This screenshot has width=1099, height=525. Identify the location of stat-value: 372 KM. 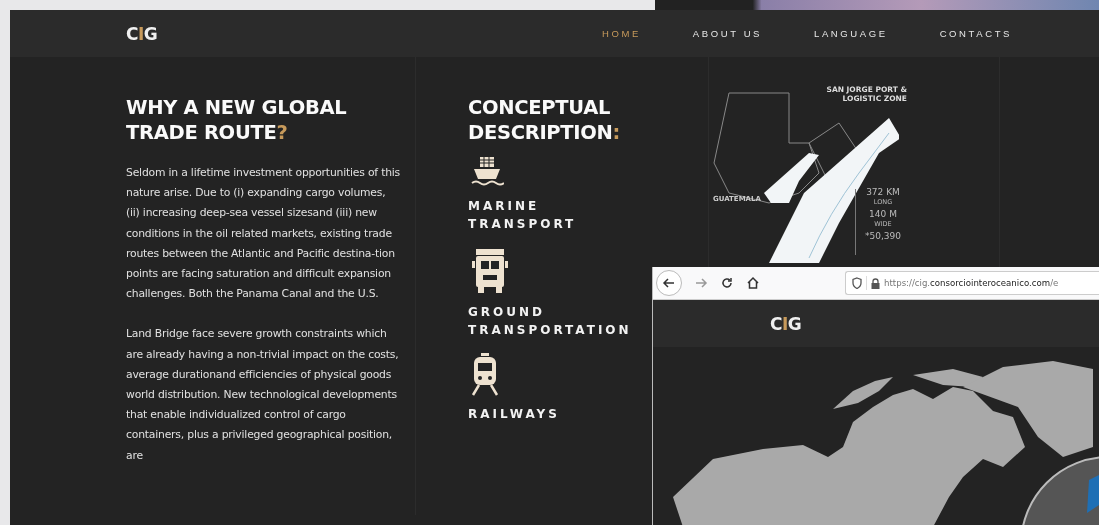
(883, 192).